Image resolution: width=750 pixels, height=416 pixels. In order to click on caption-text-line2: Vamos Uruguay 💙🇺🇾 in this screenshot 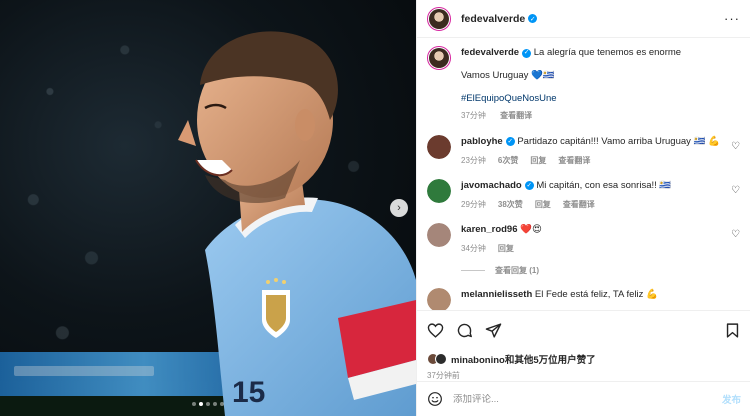, I will do `click(508, 75)`.